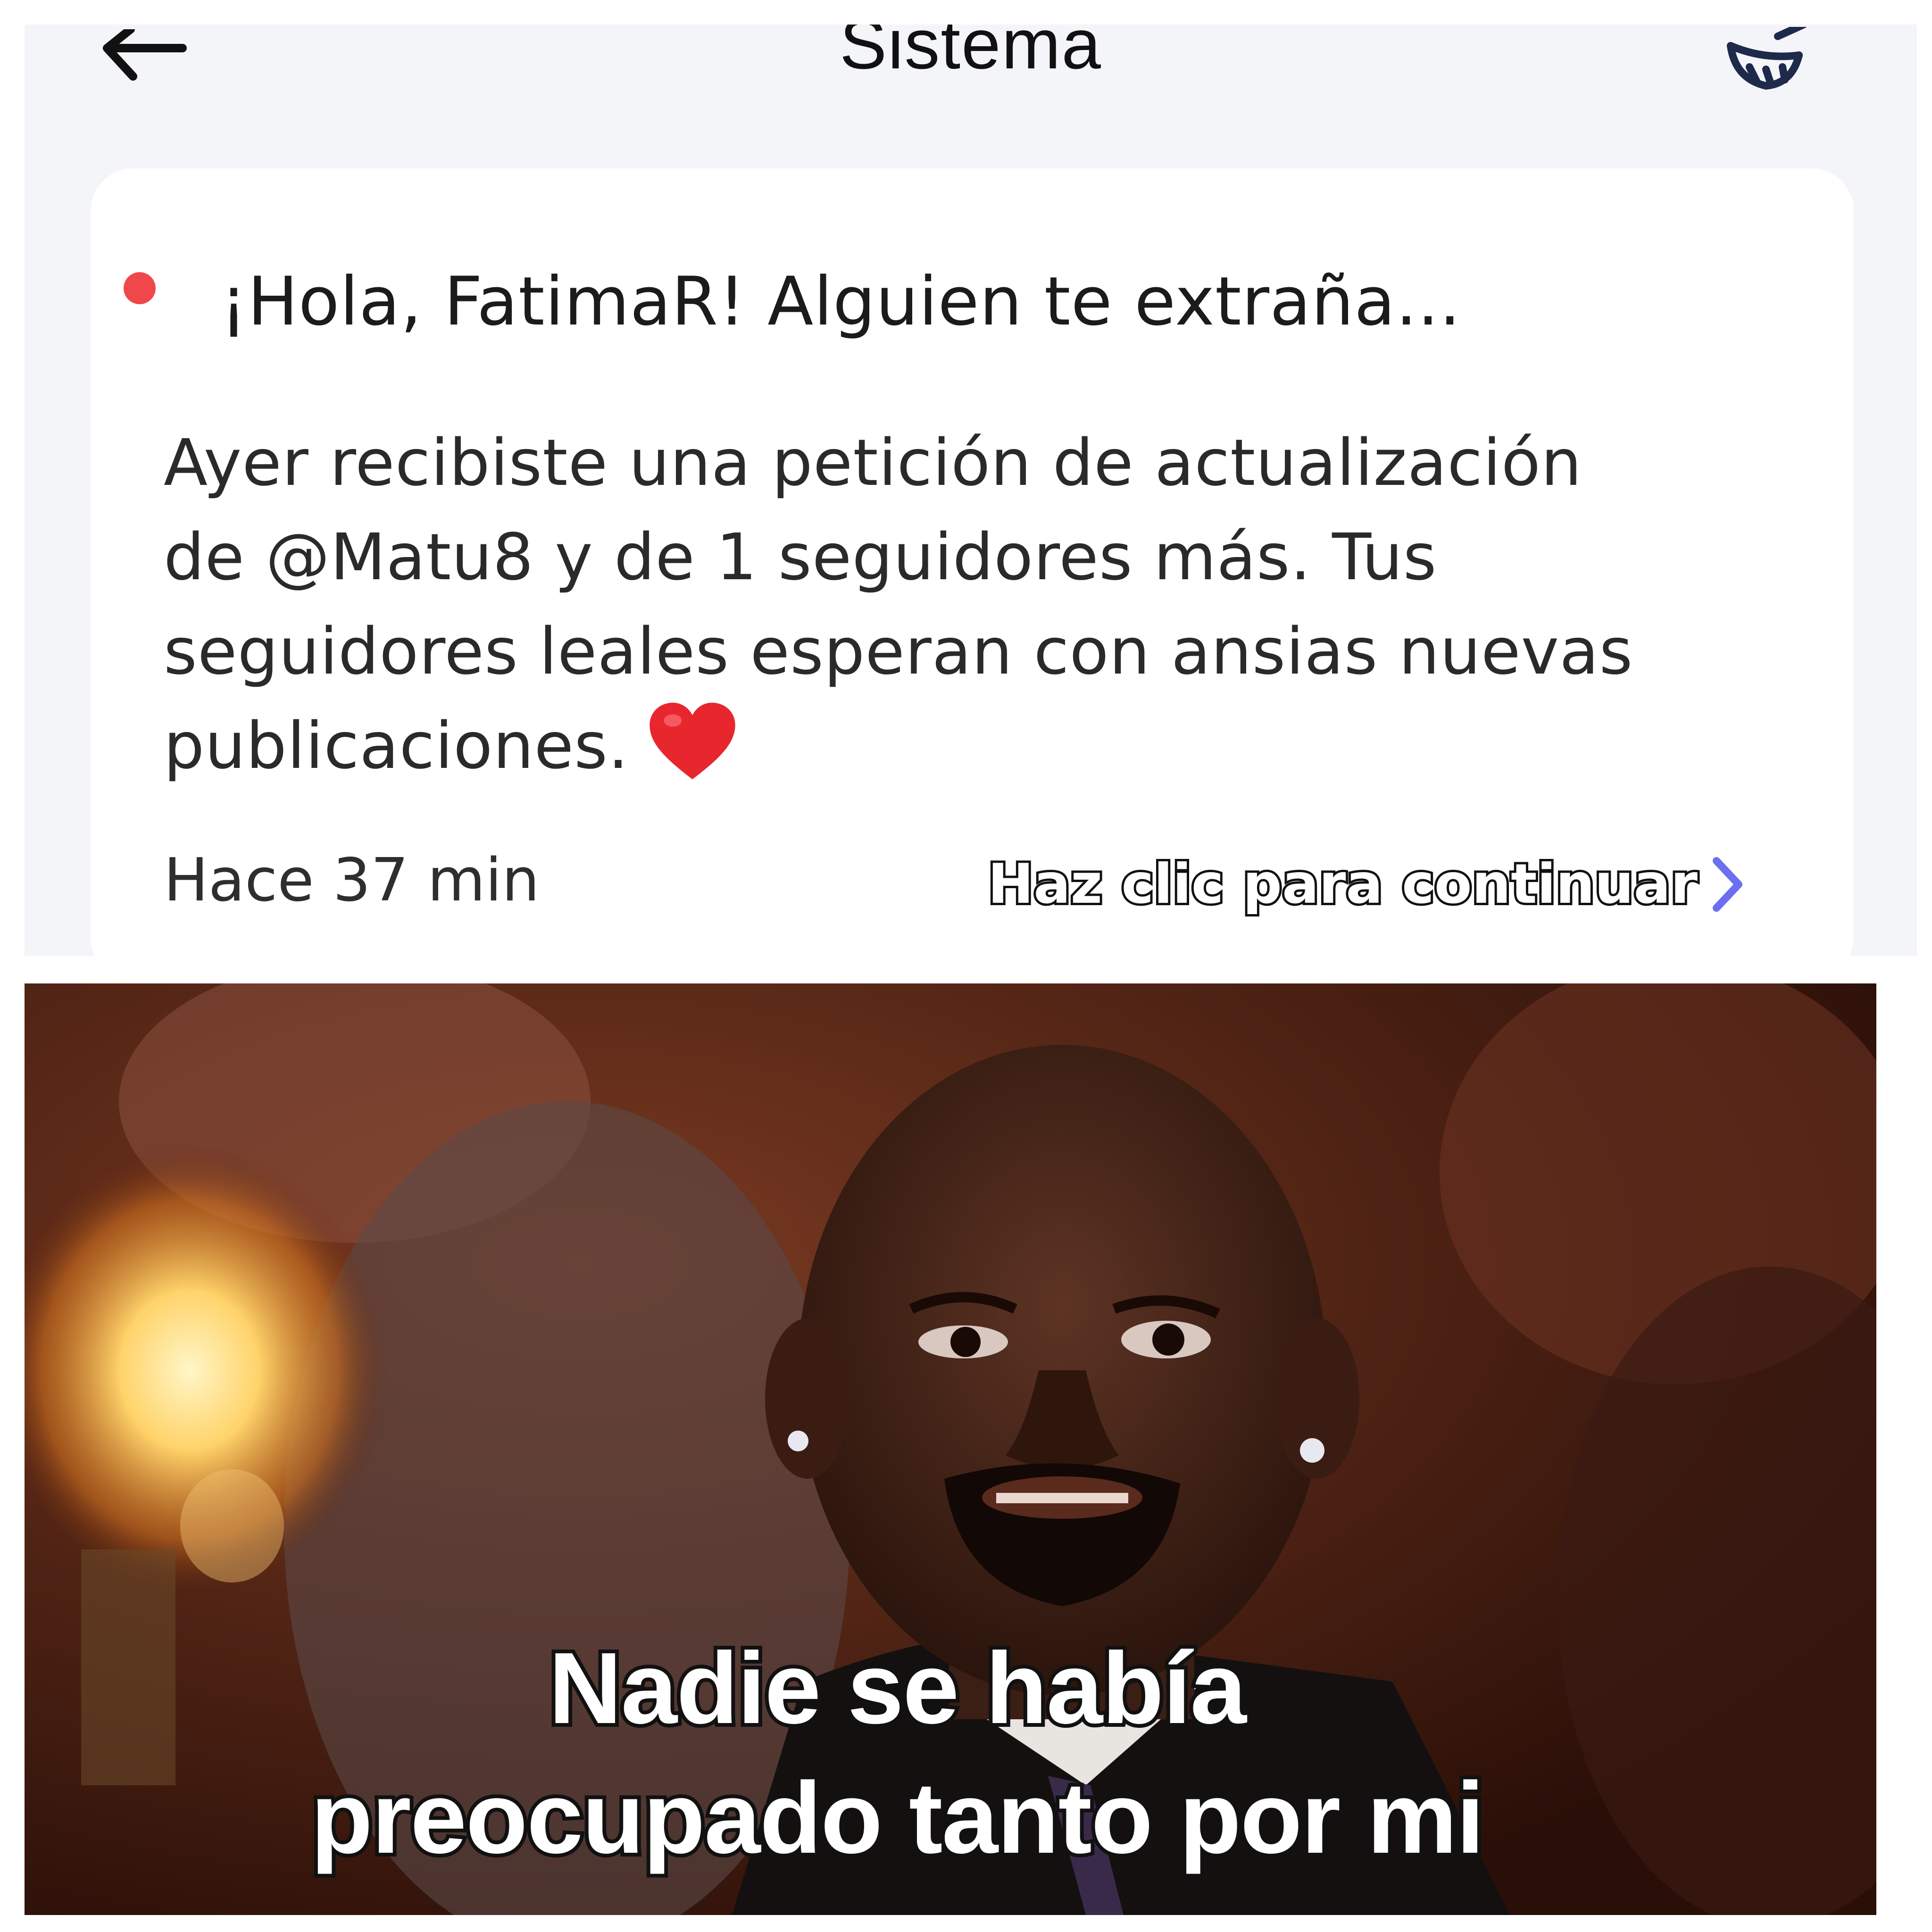 The height and width of the screenshot is (1932, 1932). I want to click on body-line-text: publicaciones., so click(396, 746).